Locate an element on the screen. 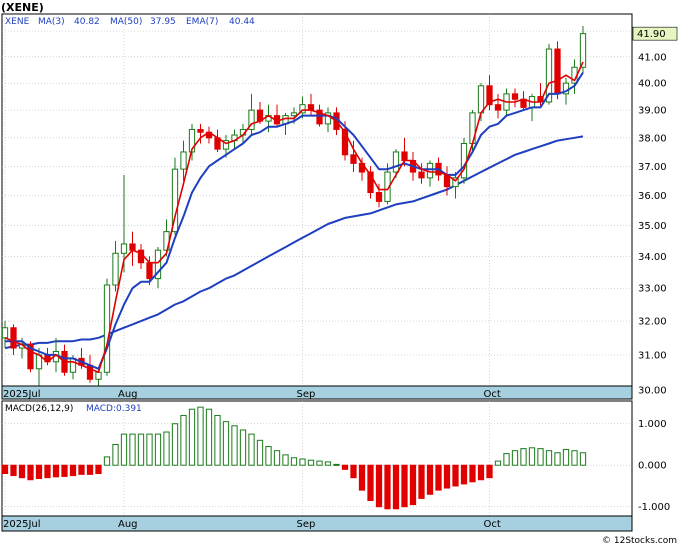 This screenshot has width=680, height=546. price-x-label: Aug is located at coordinates (128, 394).